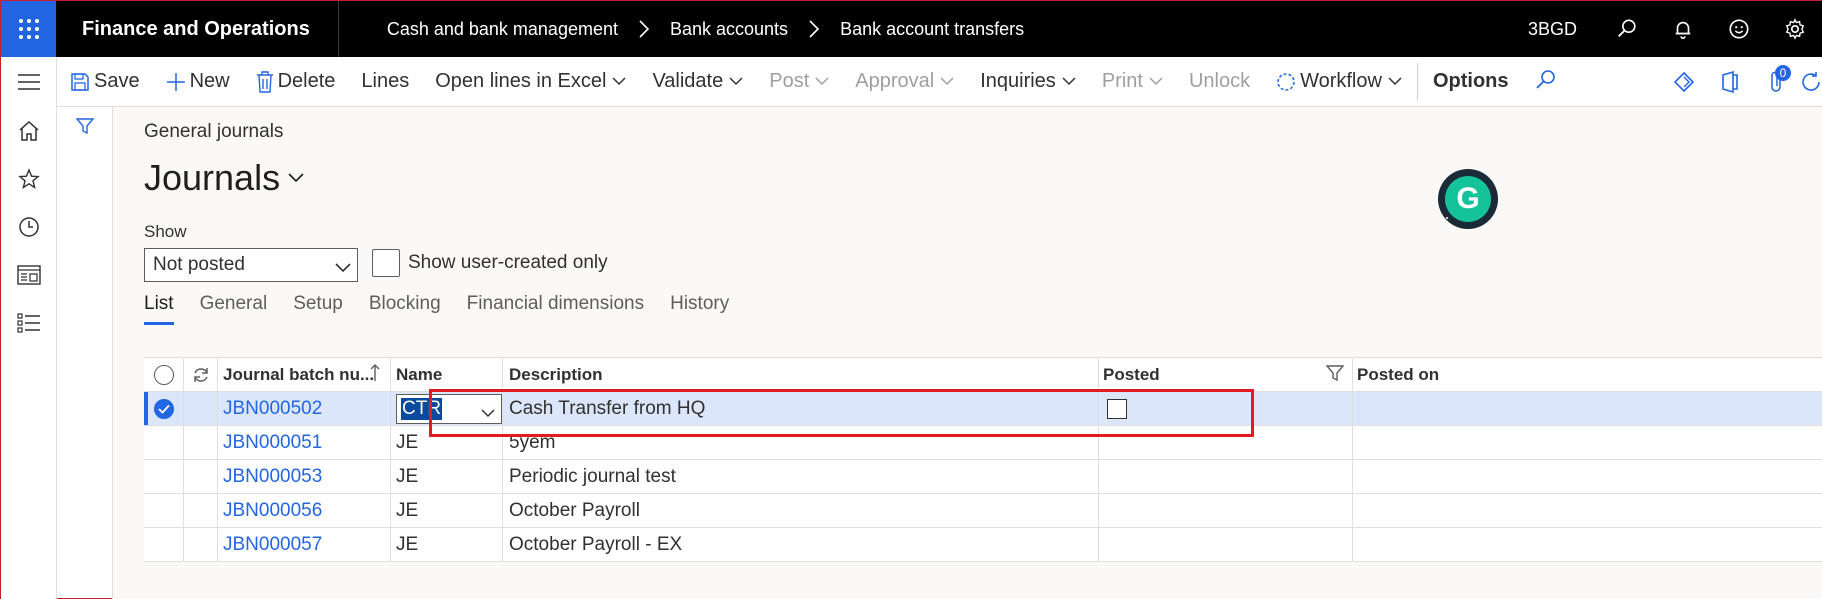 This screenshot has width=1822, height=599. What do you see at coordinates (1339, 82) in the screenshot?
I see `workflow-button: Workflow` at bounding box center [1339, 82].